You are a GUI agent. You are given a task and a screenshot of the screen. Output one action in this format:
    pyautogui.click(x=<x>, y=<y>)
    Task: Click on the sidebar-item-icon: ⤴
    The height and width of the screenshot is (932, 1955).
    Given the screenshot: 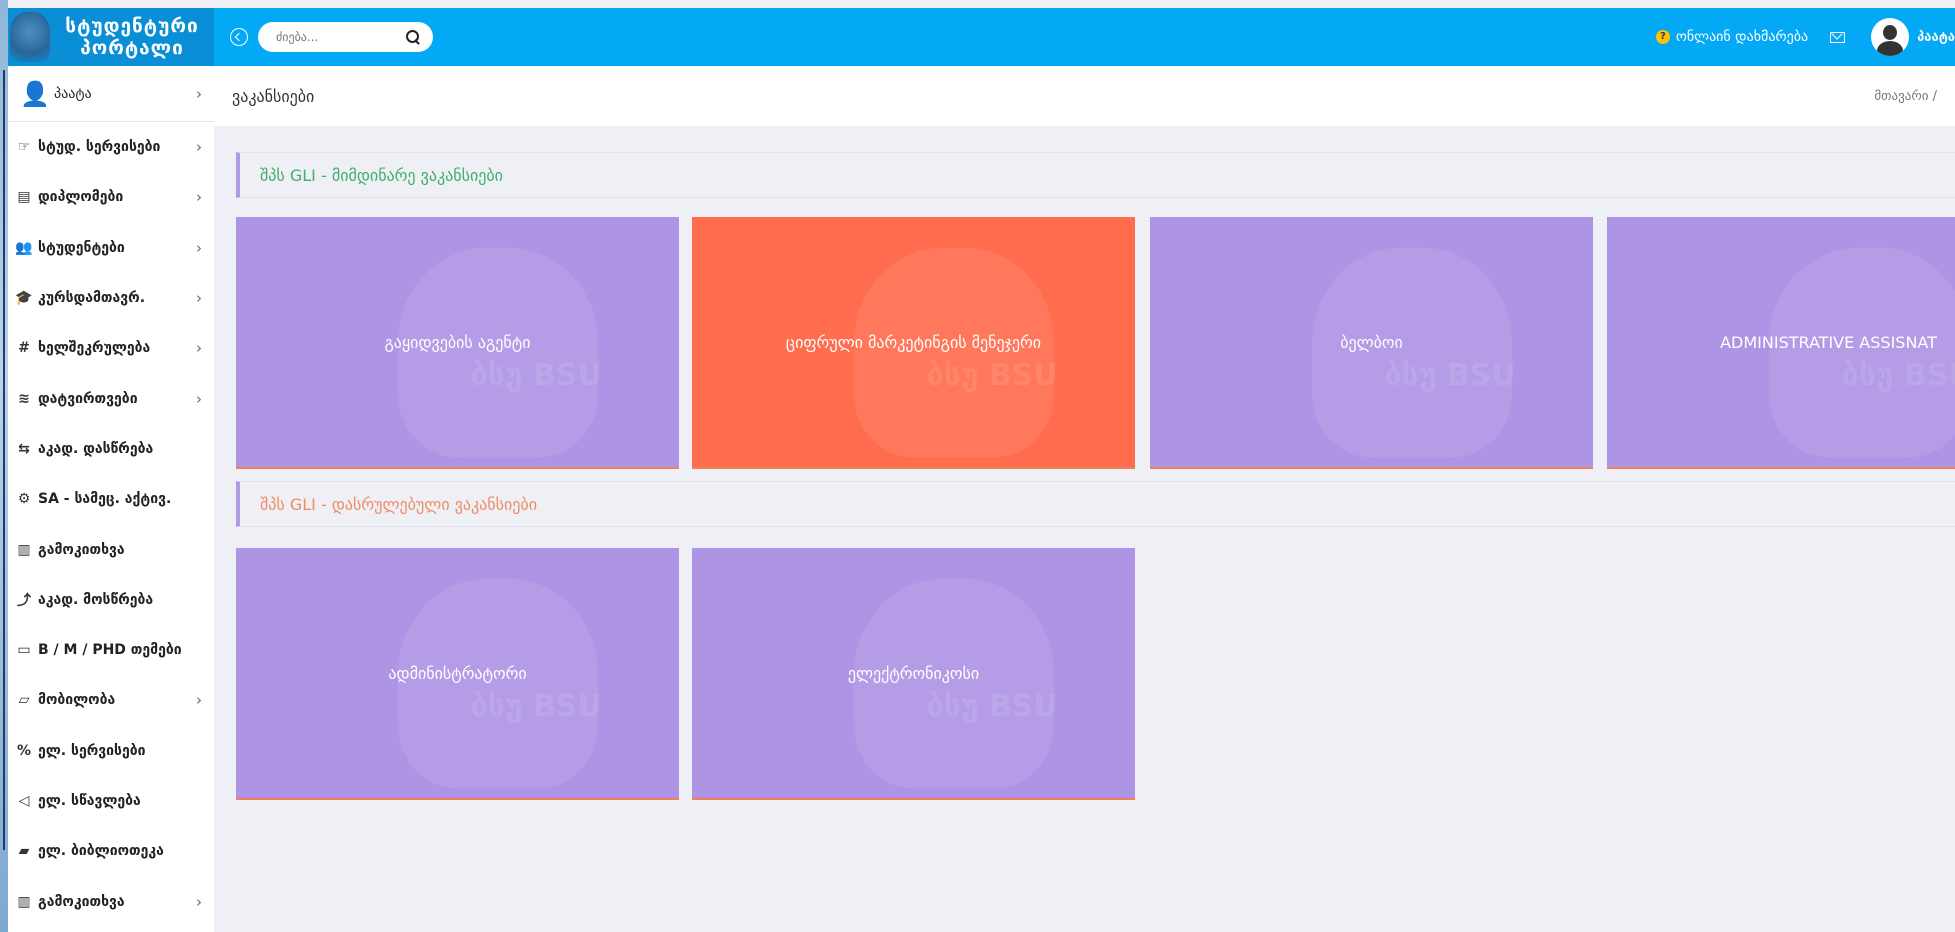 What is the action you would take?
    pyautogui.click(x=24, y=600)
    